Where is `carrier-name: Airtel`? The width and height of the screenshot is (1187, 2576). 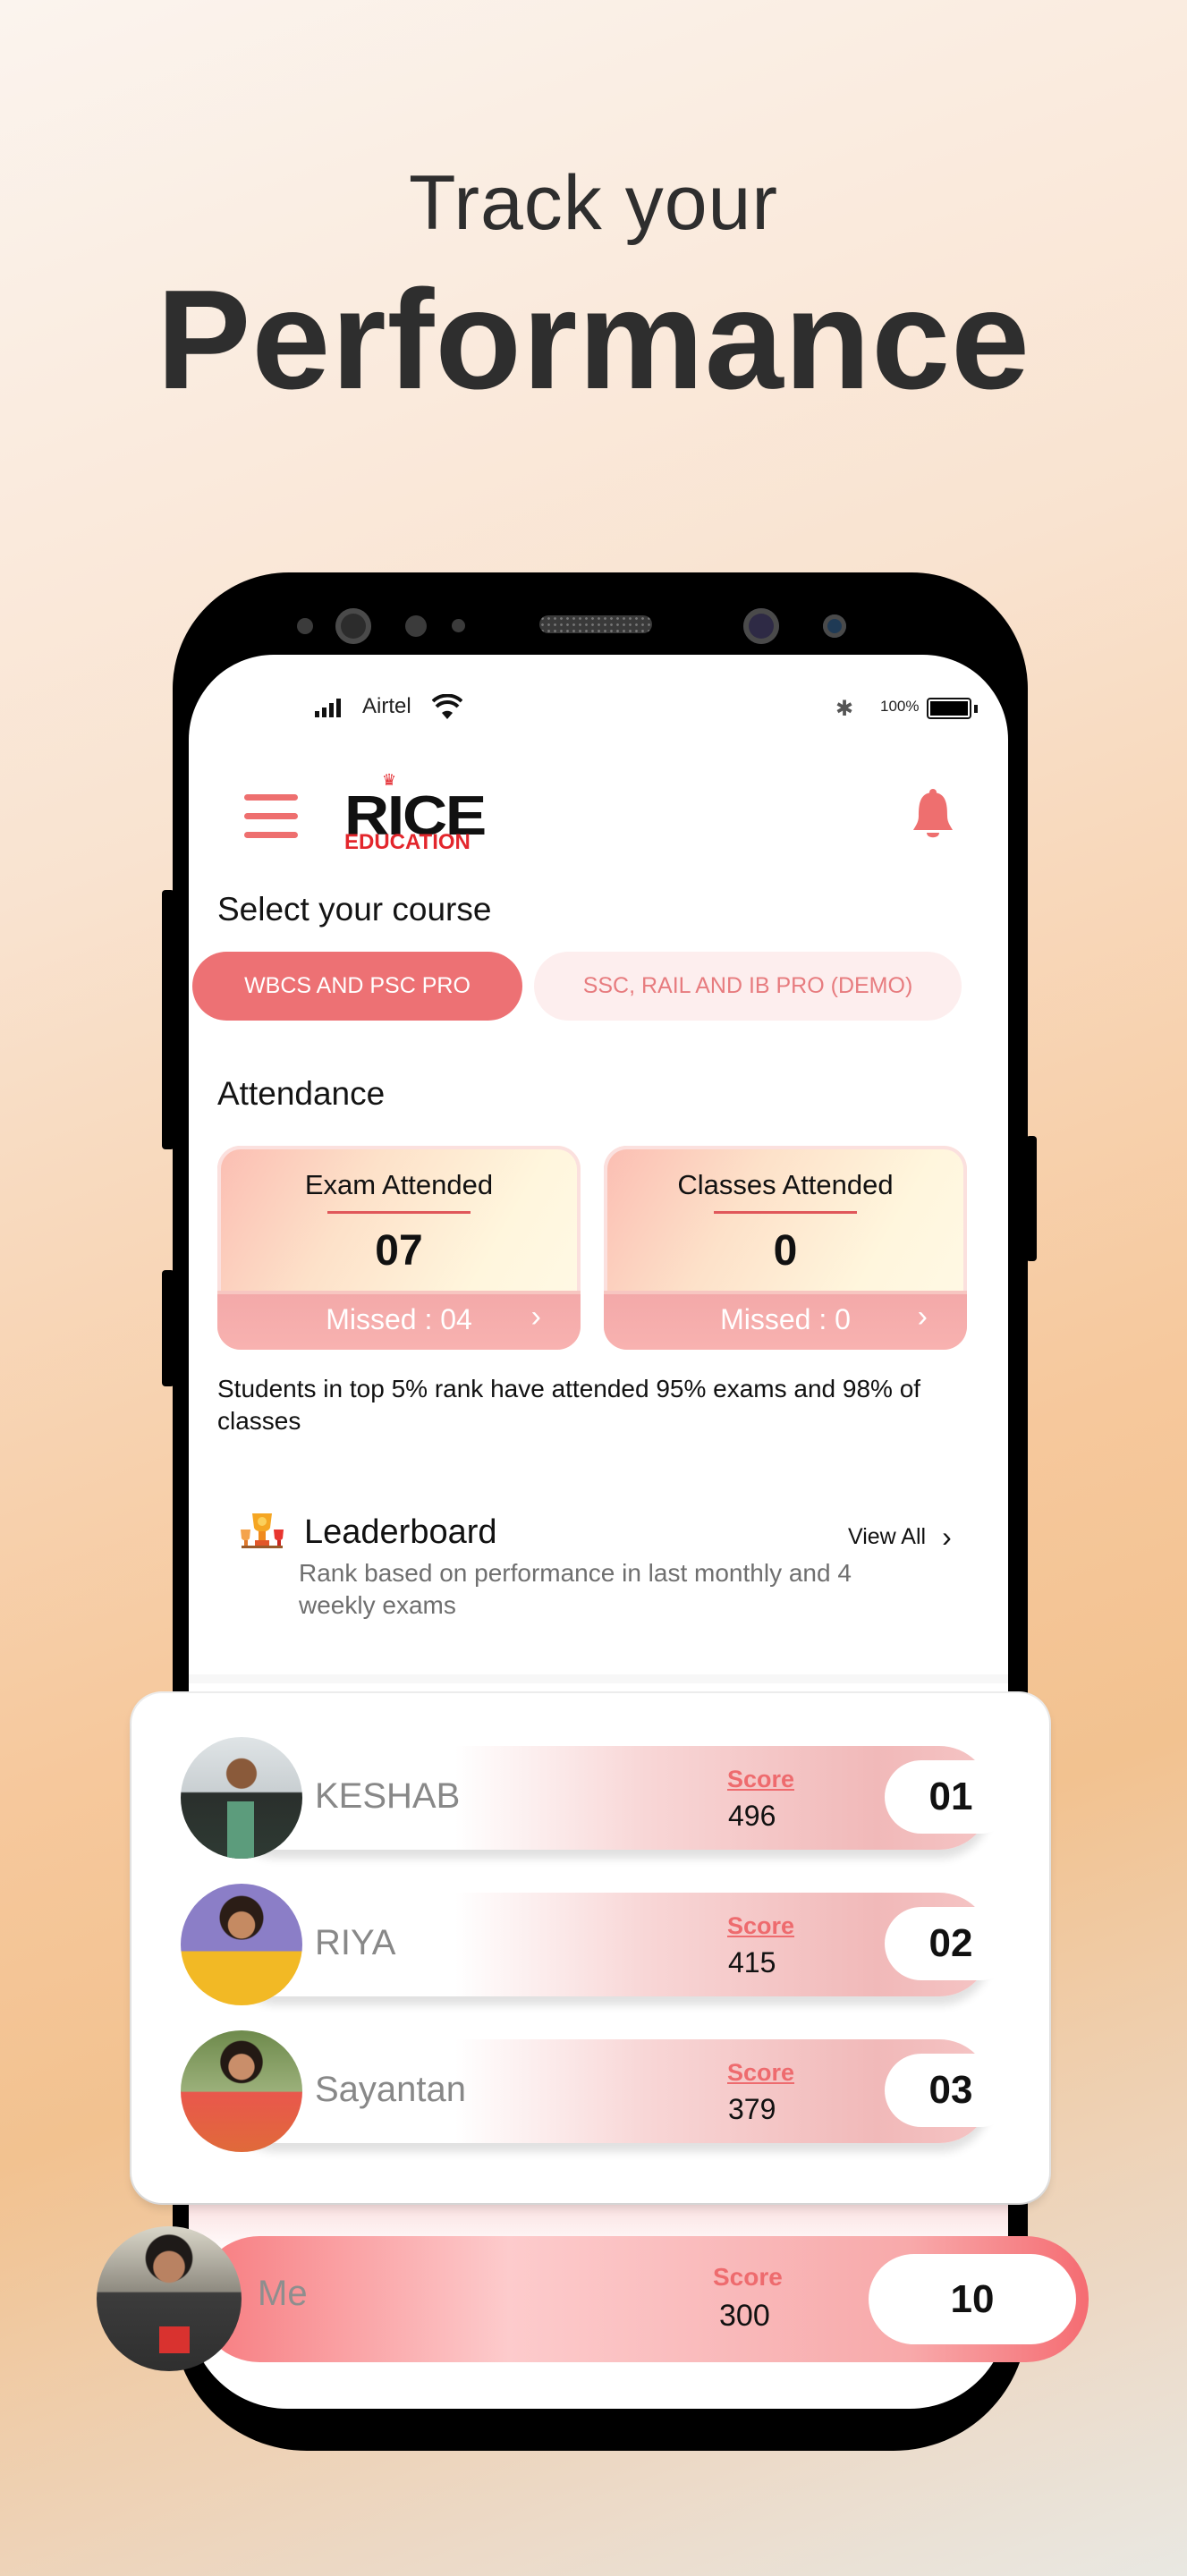 carrier-name: Airtel is located at coordinates (387, 706).